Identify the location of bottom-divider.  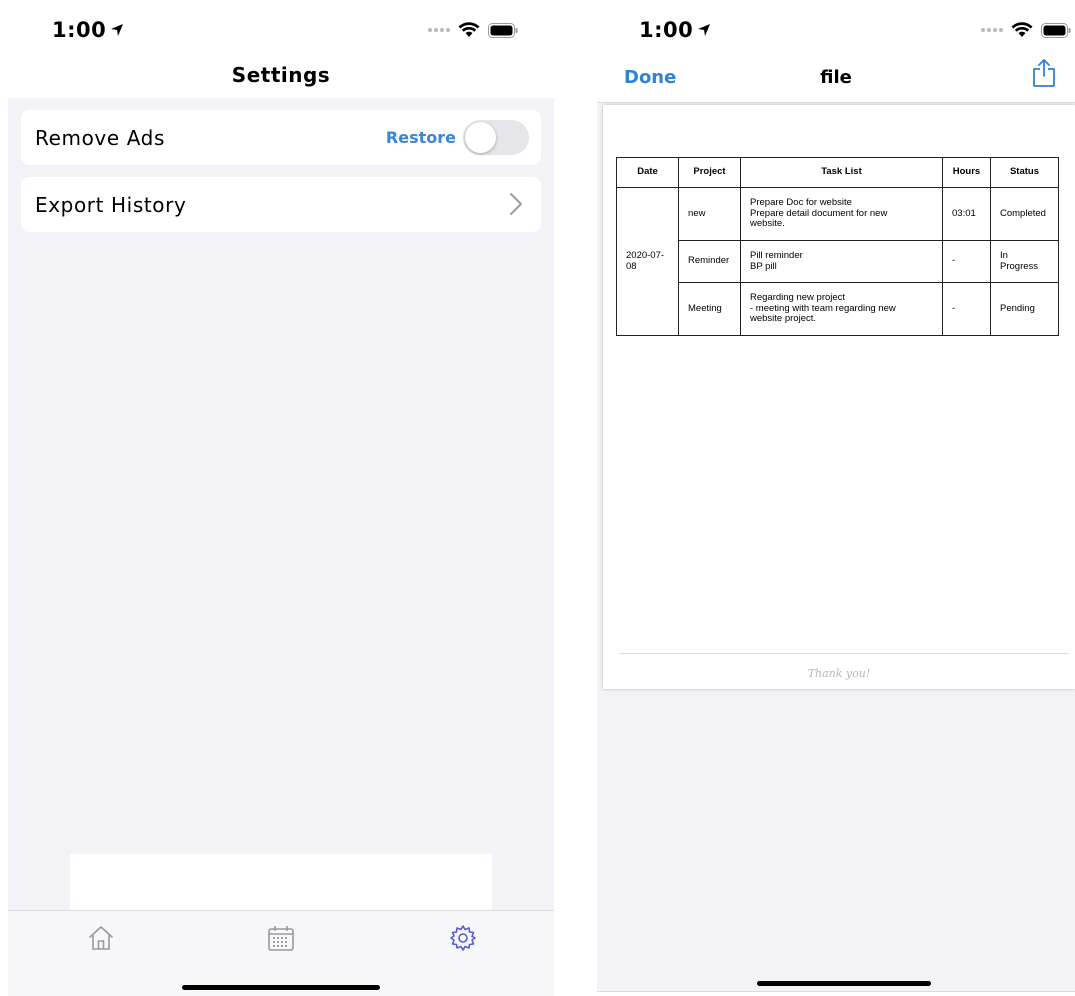
(836, 991).